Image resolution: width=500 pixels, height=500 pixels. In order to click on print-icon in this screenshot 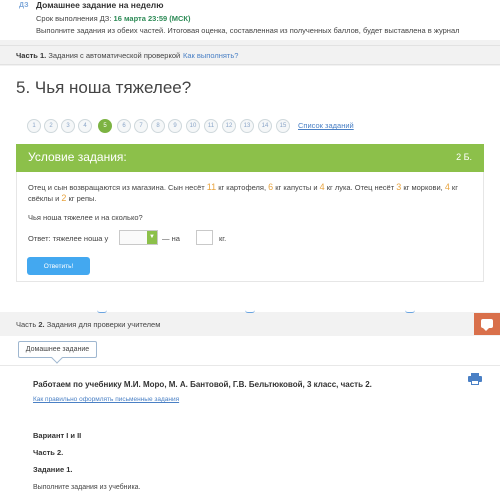, I will do `click(475, 379)`.